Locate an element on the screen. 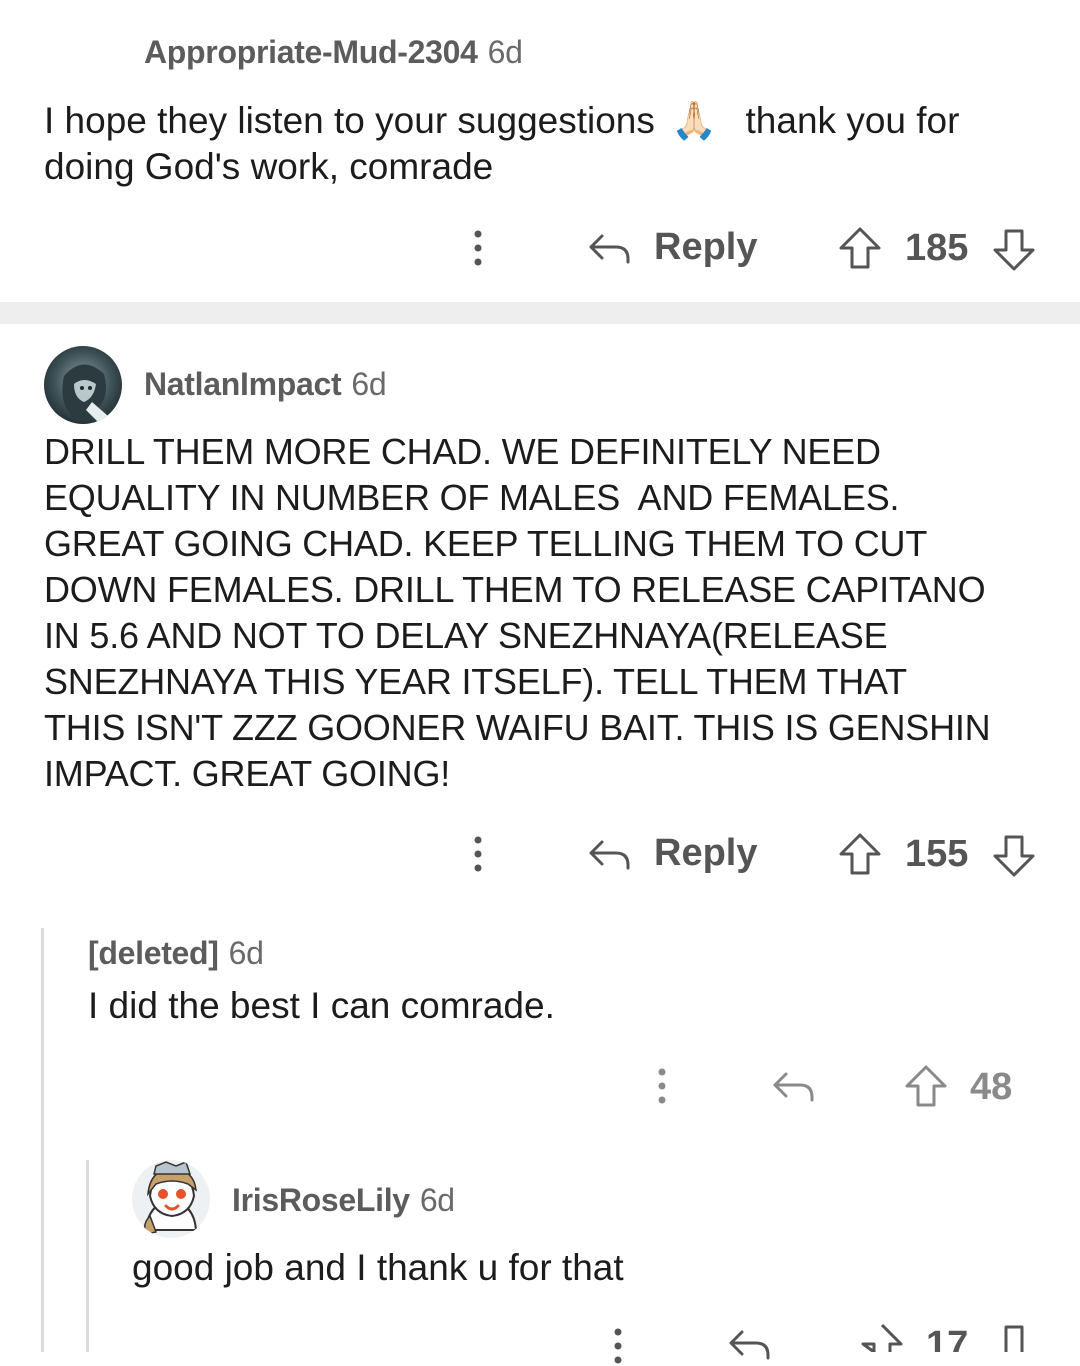  vote-score: 185 is located at coordinates (937, 248).